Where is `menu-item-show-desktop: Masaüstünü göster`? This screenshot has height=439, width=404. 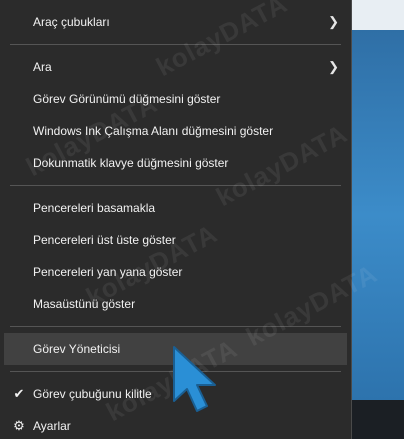 menu-item-show-desktop: Masaüstünü göster is located at coordinates (175, 304).